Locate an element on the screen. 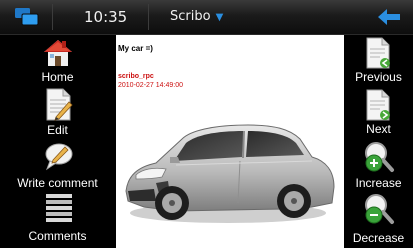 The image size is (413, 248). comments-list-icon is located at coordinates (59, 210).